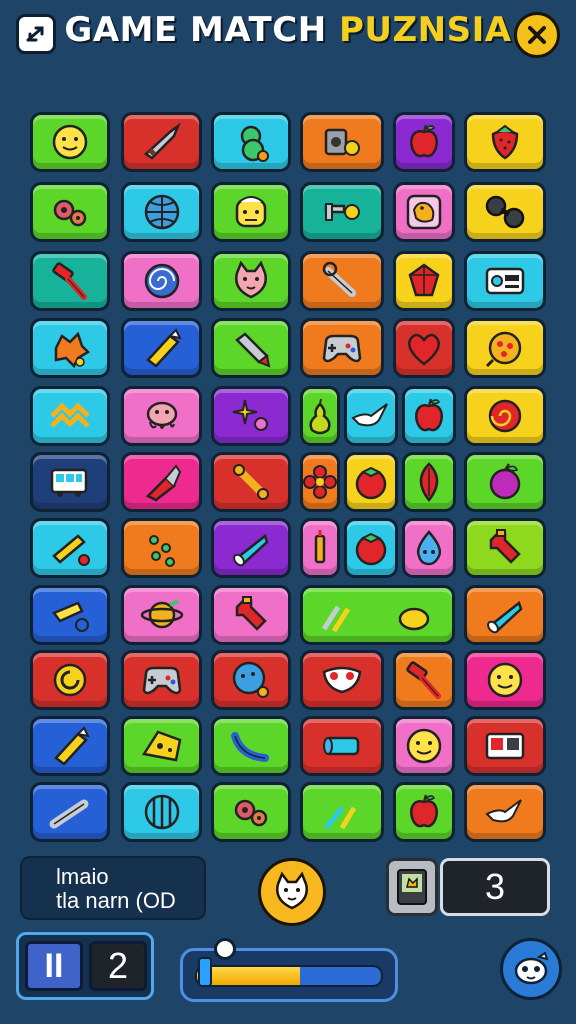  I want to click on cheese-icon, so click(161, 746).